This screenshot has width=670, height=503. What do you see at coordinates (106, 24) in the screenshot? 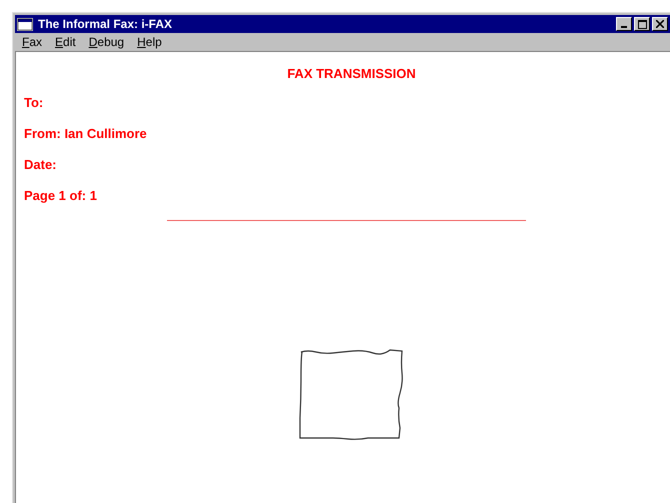
I see `window-title: The Informal Fax: i-FAX` at bounding box center [106, 24].